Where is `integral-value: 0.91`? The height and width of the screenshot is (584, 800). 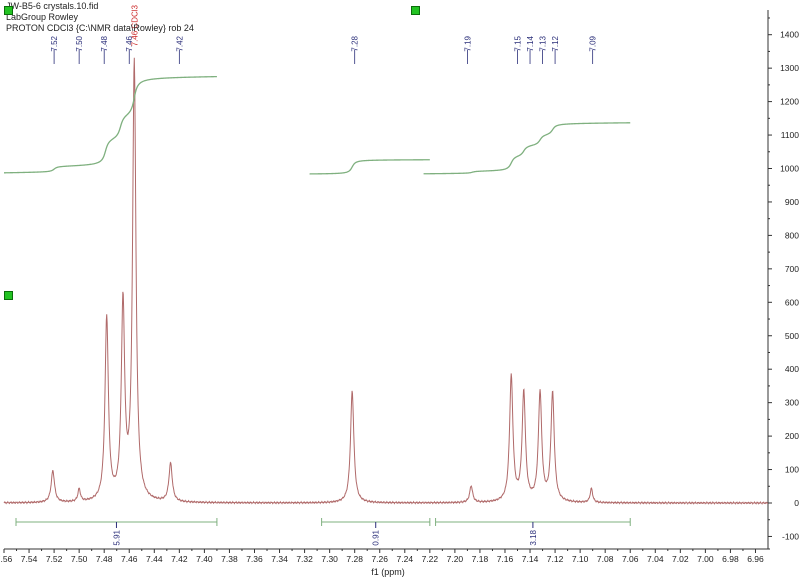
integral-value: 0.91 is located at coordinates (376, 537).